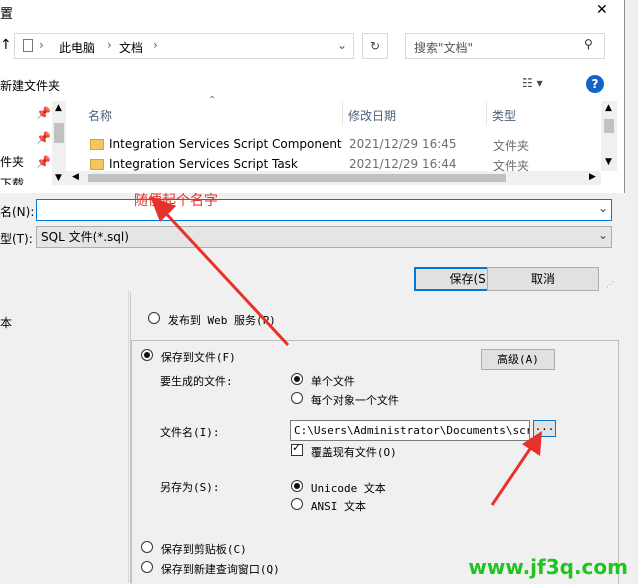  What do you see at coordinates (548, 567) in the screenshot?
I see `watermark: www.jf3q.com` at bounding box center [548, 567].